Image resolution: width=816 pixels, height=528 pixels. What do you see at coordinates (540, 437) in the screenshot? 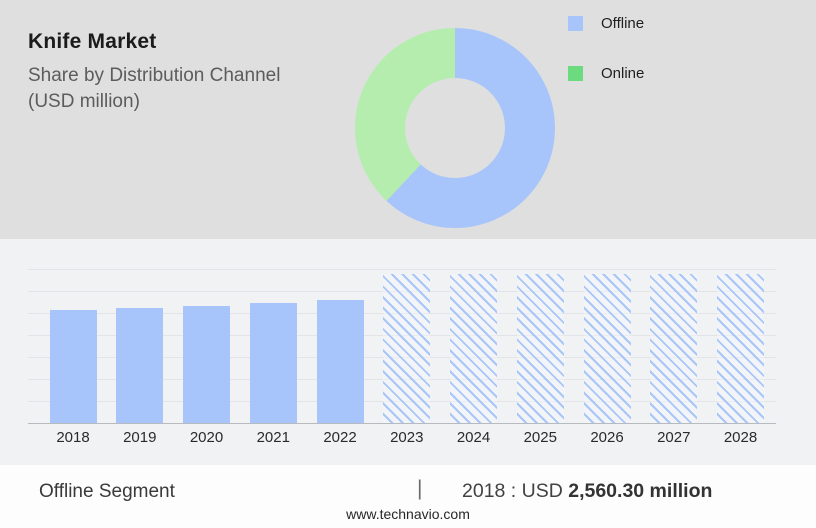
I see `x-tick-2025: 2025` at bounding box center [540, 437].